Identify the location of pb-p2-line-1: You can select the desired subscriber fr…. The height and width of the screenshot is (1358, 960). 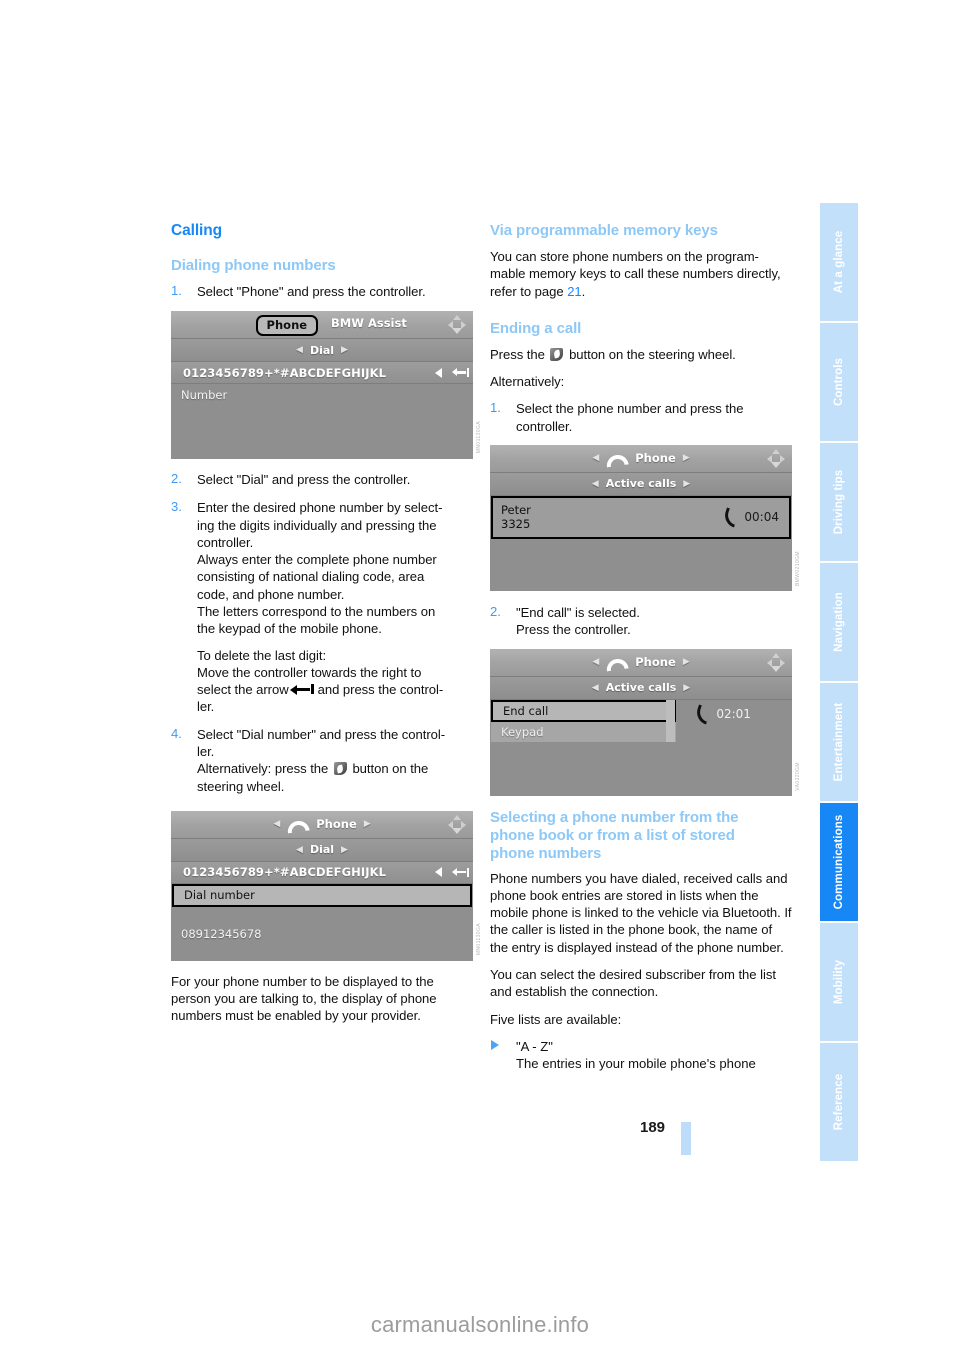
(623, 974).